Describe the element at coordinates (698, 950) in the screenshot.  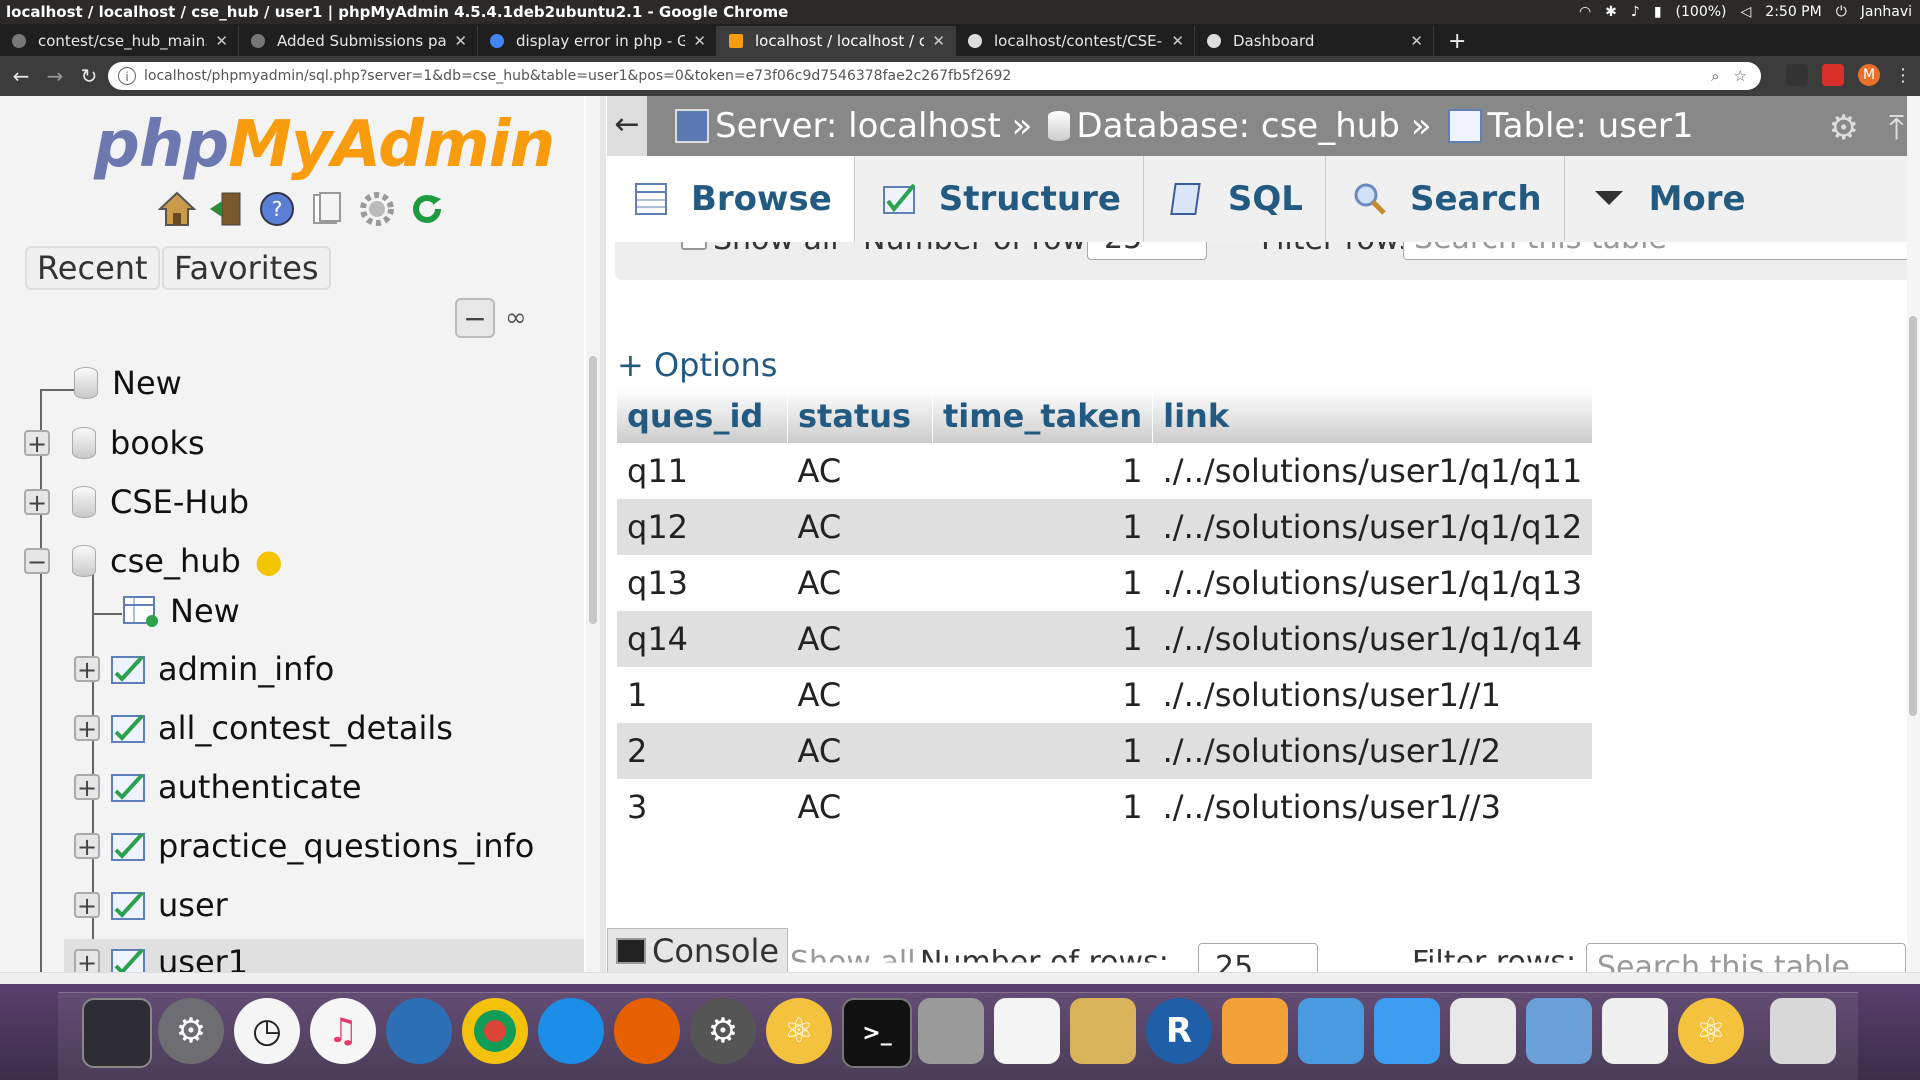
I see `console-toggle: Console` at that location.